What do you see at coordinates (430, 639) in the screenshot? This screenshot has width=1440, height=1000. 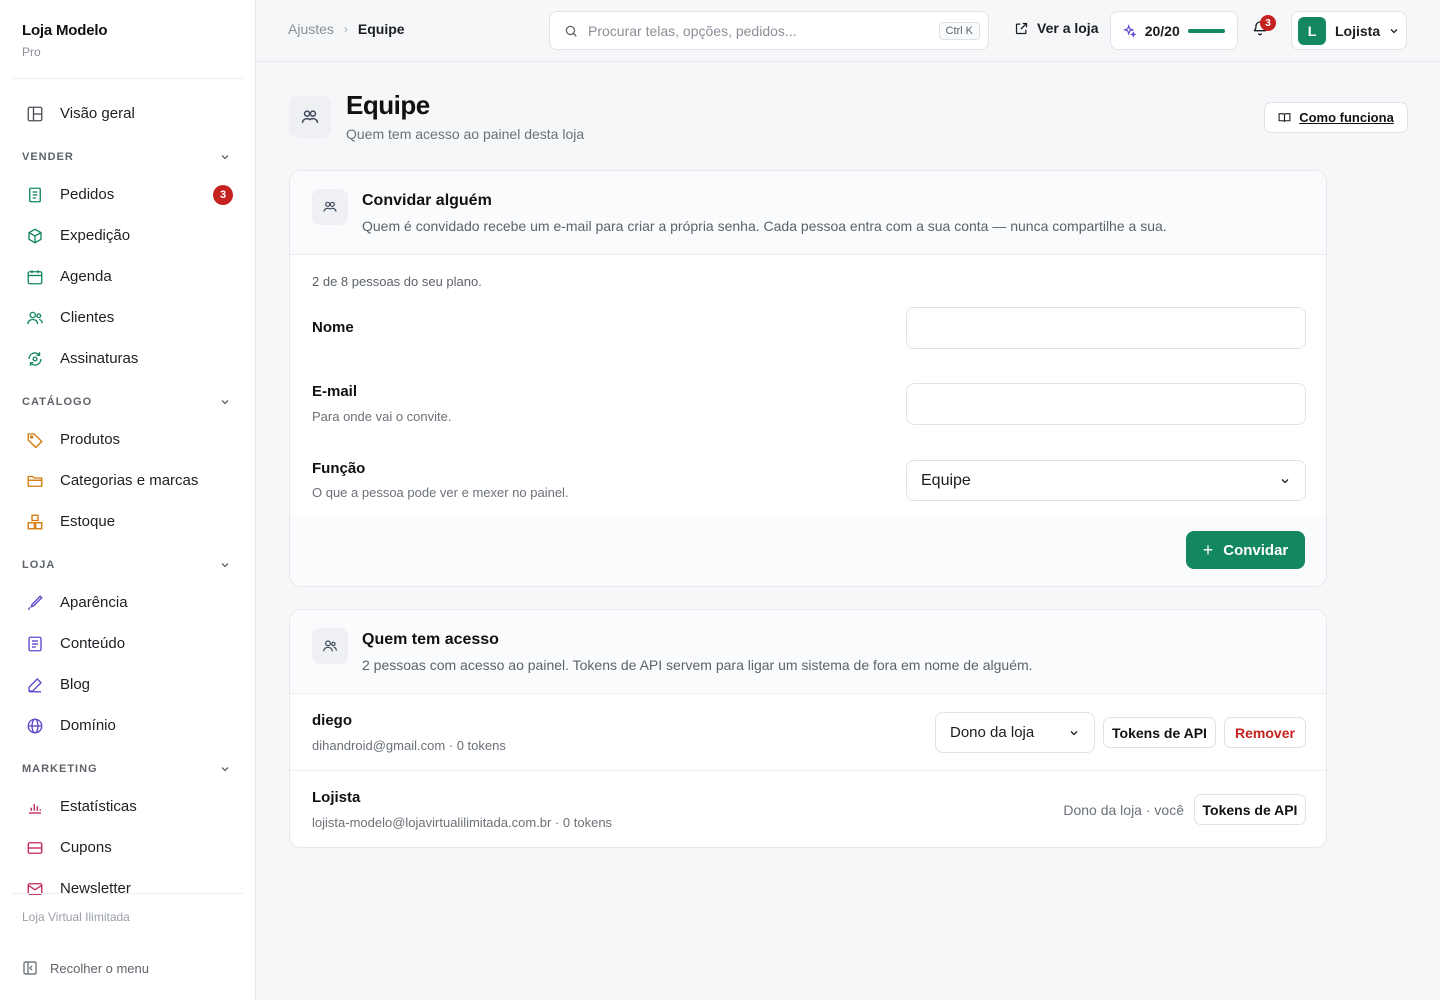 I see `access-card-title: Quem tem acesso` at bounding box center [430, 639].